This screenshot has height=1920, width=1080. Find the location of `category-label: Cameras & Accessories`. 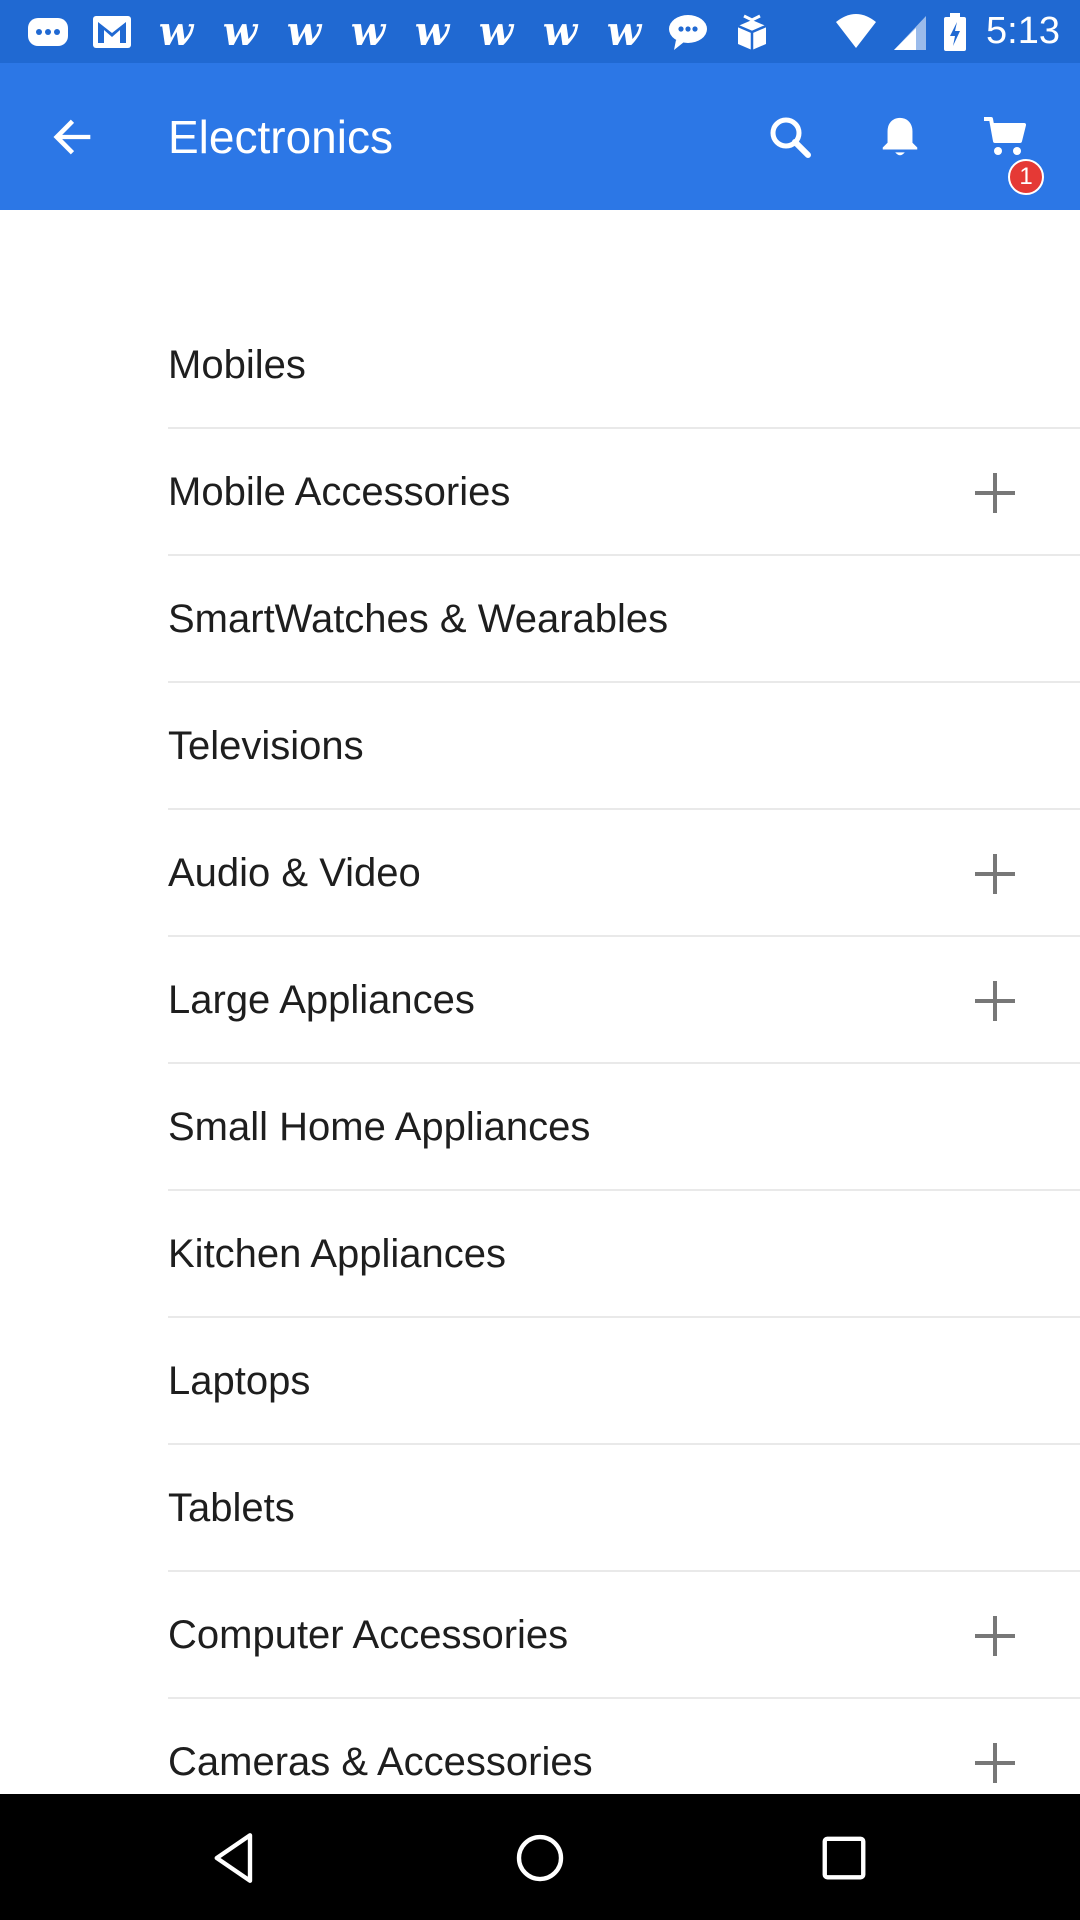

category-label: Cameras & Accessories is located at coordinates (380, 1762).